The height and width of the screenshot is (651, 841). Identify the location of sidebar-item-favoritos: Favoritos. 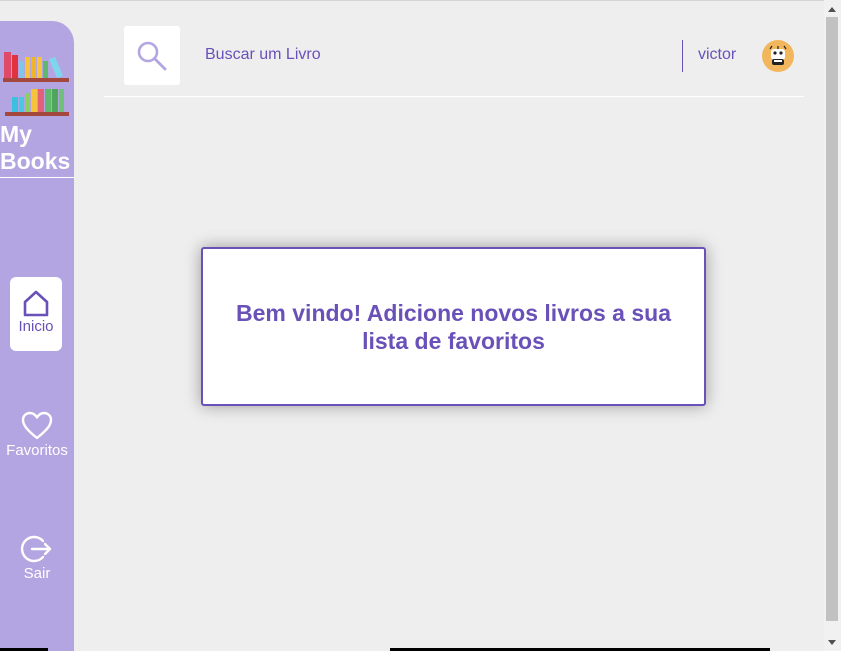
(37, 435).